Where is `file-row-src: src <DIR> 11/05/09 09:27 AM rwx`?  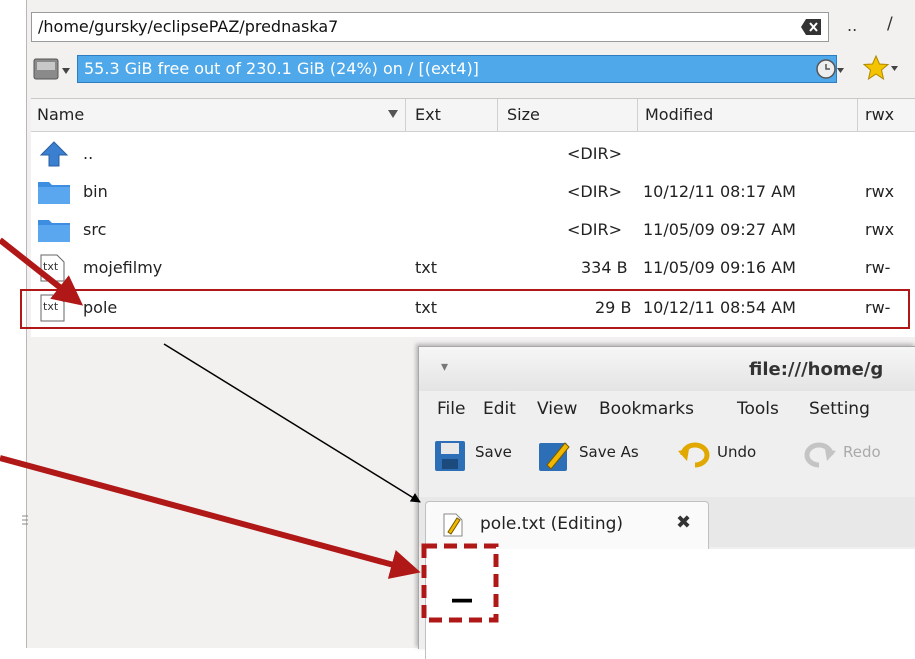 file-row-src: src <DIR> 11/05/09 09:27 AM rwx is located at coordinates (473, 230).